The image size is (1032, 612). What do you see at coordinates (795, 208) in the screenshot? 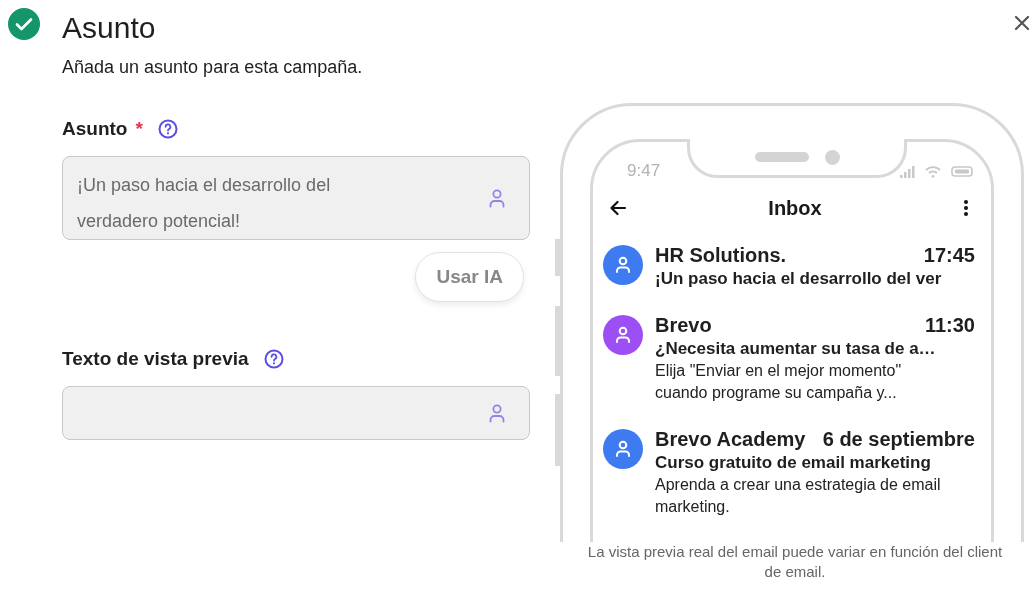
I see `inbox-title: Inbox` at bounding box center [795, 208].